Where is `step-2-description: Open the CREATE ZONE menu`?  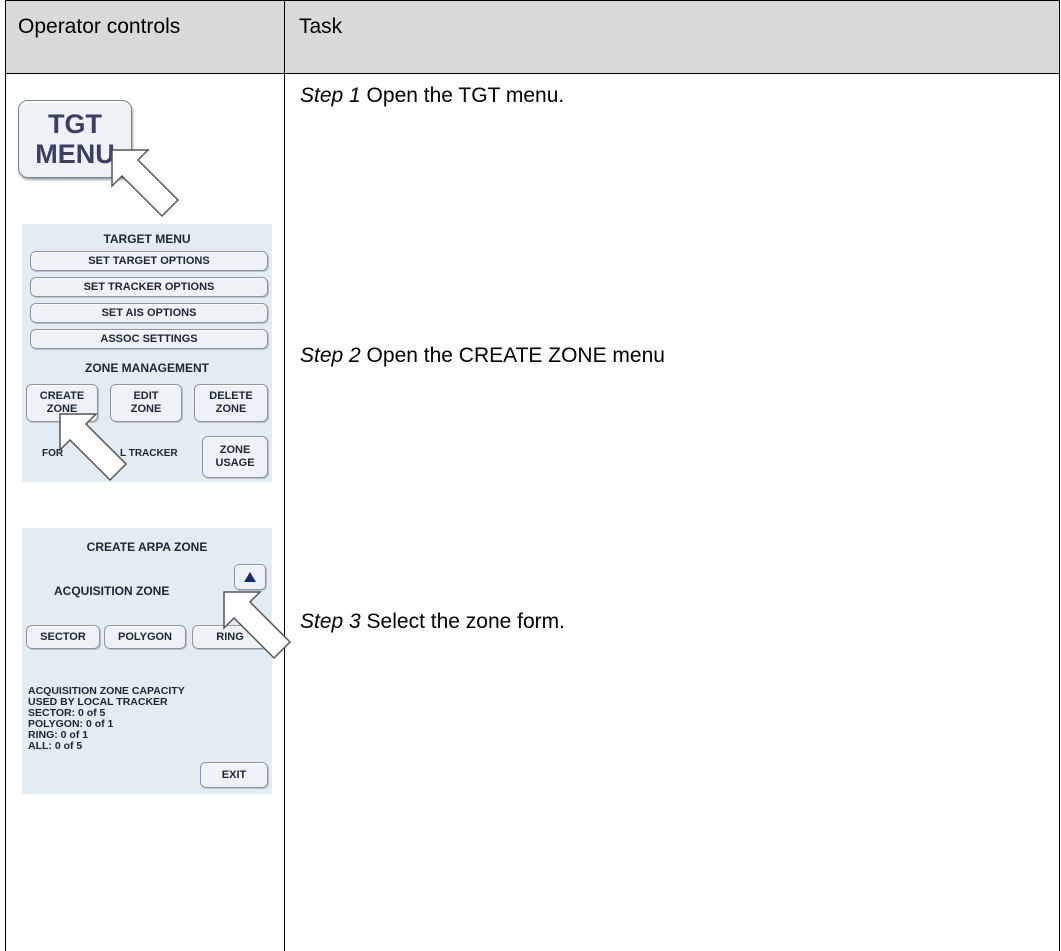
step-2-description: Open the CREATE ZONE menu is located at coordinates (512, 355).